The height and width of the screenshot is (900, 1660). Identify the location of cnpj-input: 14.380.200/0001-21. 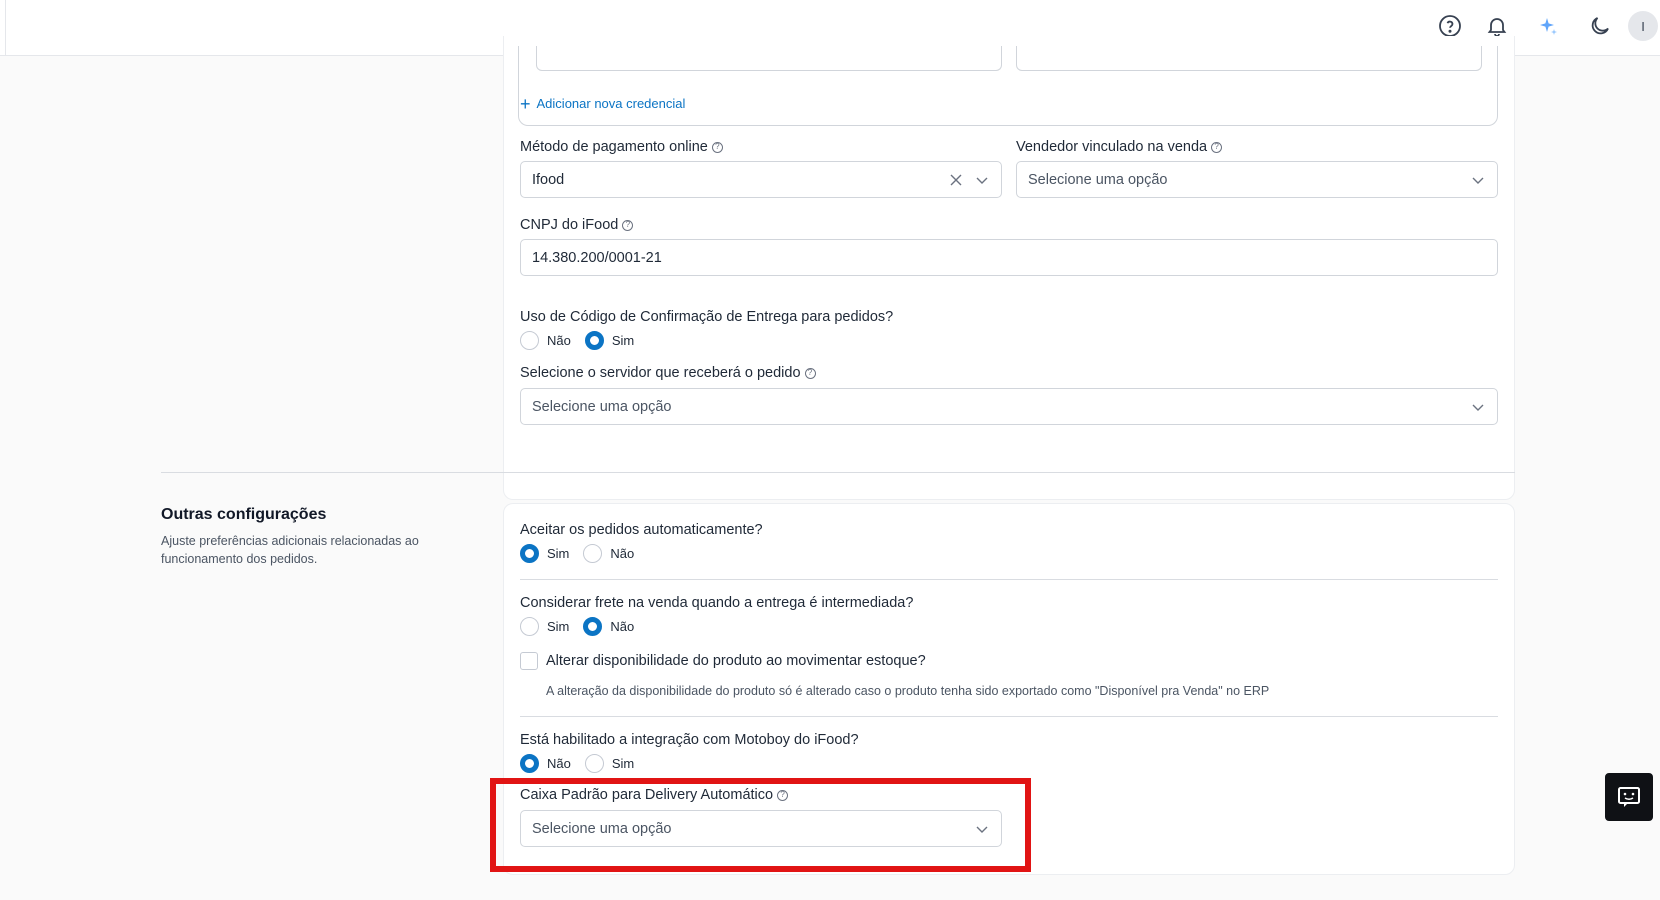
(1009, 257).